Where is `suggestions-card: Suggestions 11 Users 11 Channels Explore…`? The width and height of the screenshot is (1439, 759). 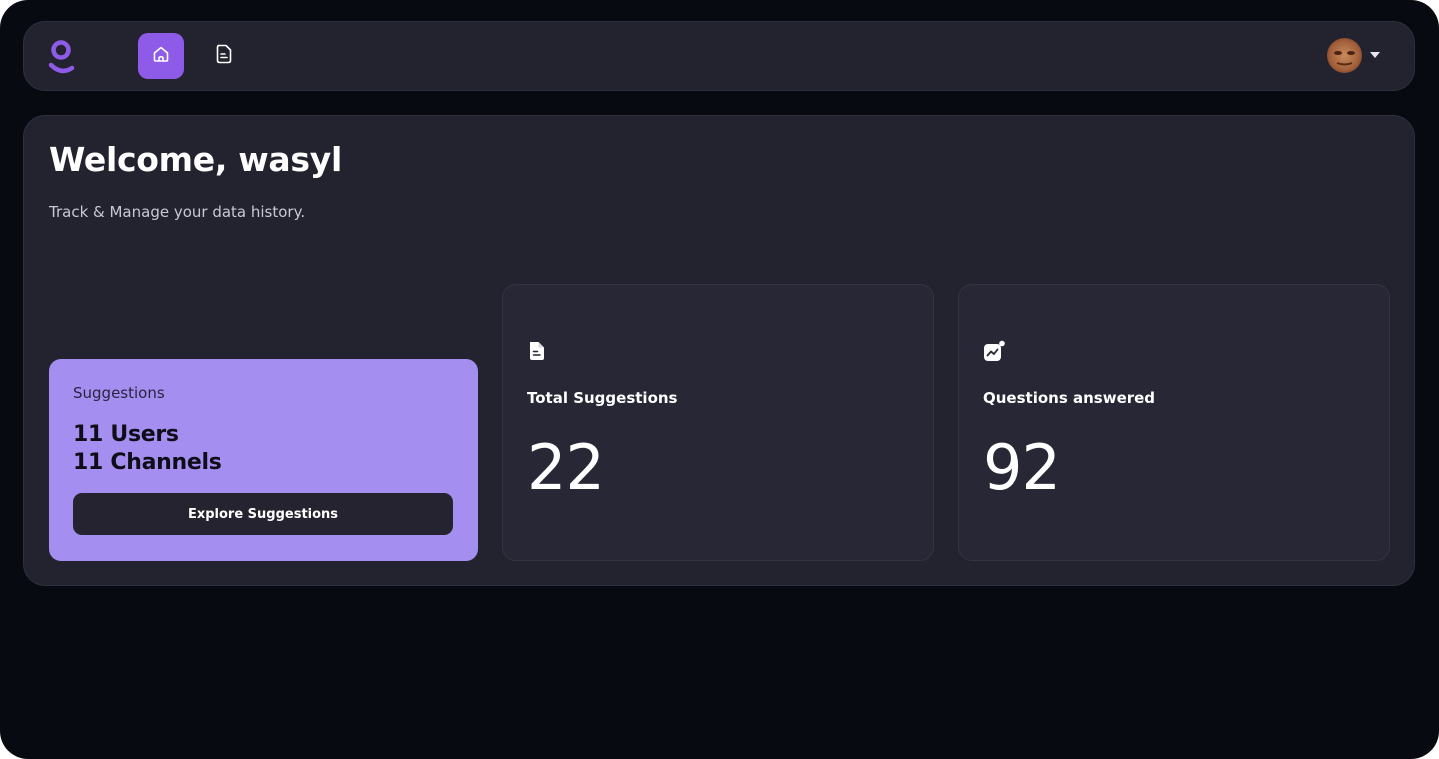
suggestions-card: Suggestions 11 Users 11 Channels Explore… is located at coordinates (263, 460).